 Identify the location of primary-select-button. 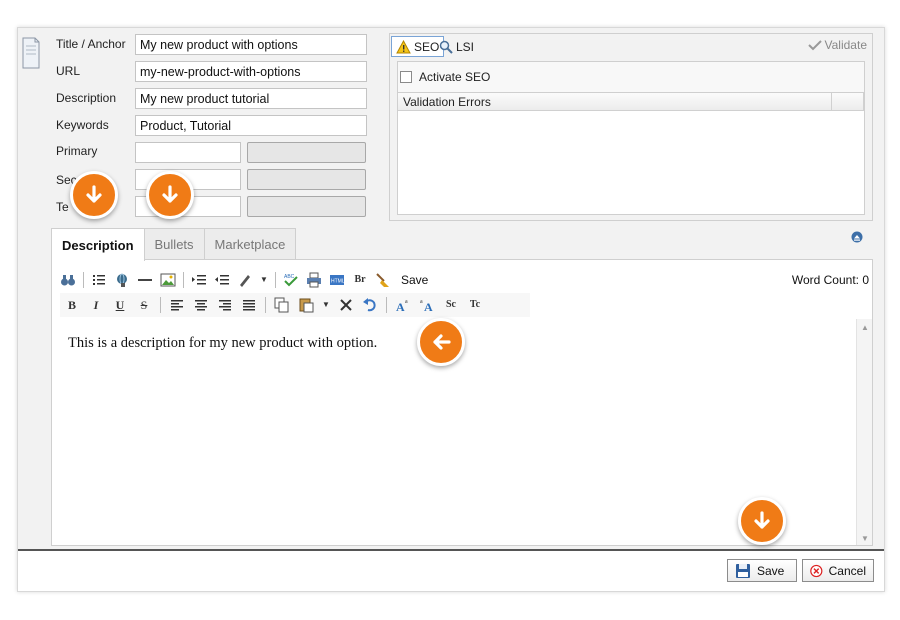
(306, 152).